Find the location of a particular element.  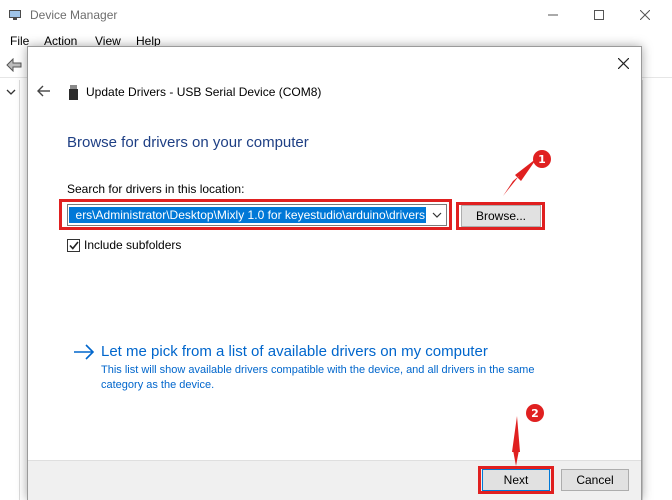

checkbox-box is located at coordinates (73, 245).